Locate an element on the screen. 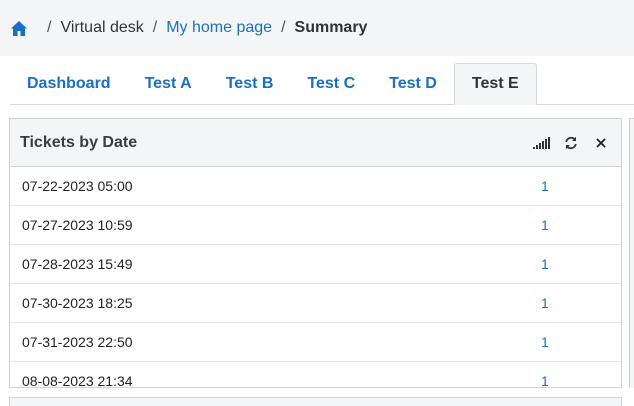 The height and width of the screenshot is (406, 634). close-icon is located at coordinates (601, 143).